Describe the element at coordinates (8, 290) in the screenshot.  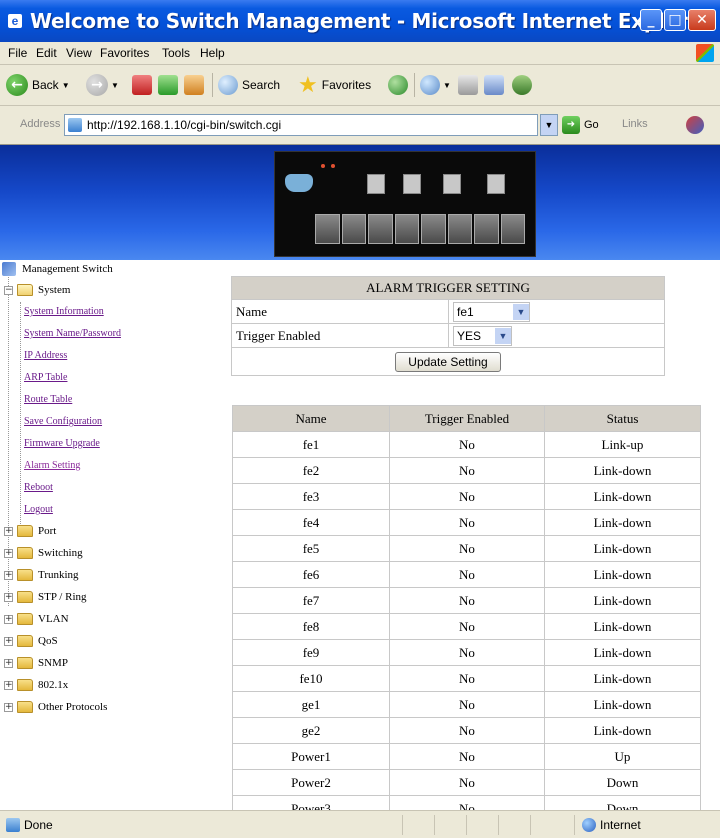
I see `collapse-icon: −` at that location.